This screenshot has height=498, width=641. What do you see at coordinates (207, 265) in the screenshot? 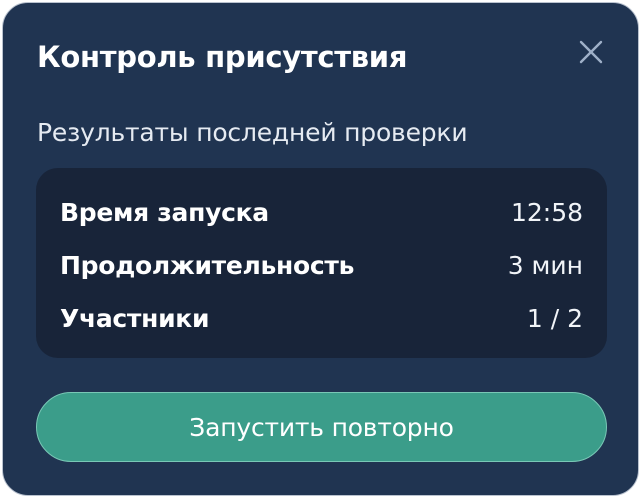
I see `result-label: Продолжительность` at bounding box center [207, 265].